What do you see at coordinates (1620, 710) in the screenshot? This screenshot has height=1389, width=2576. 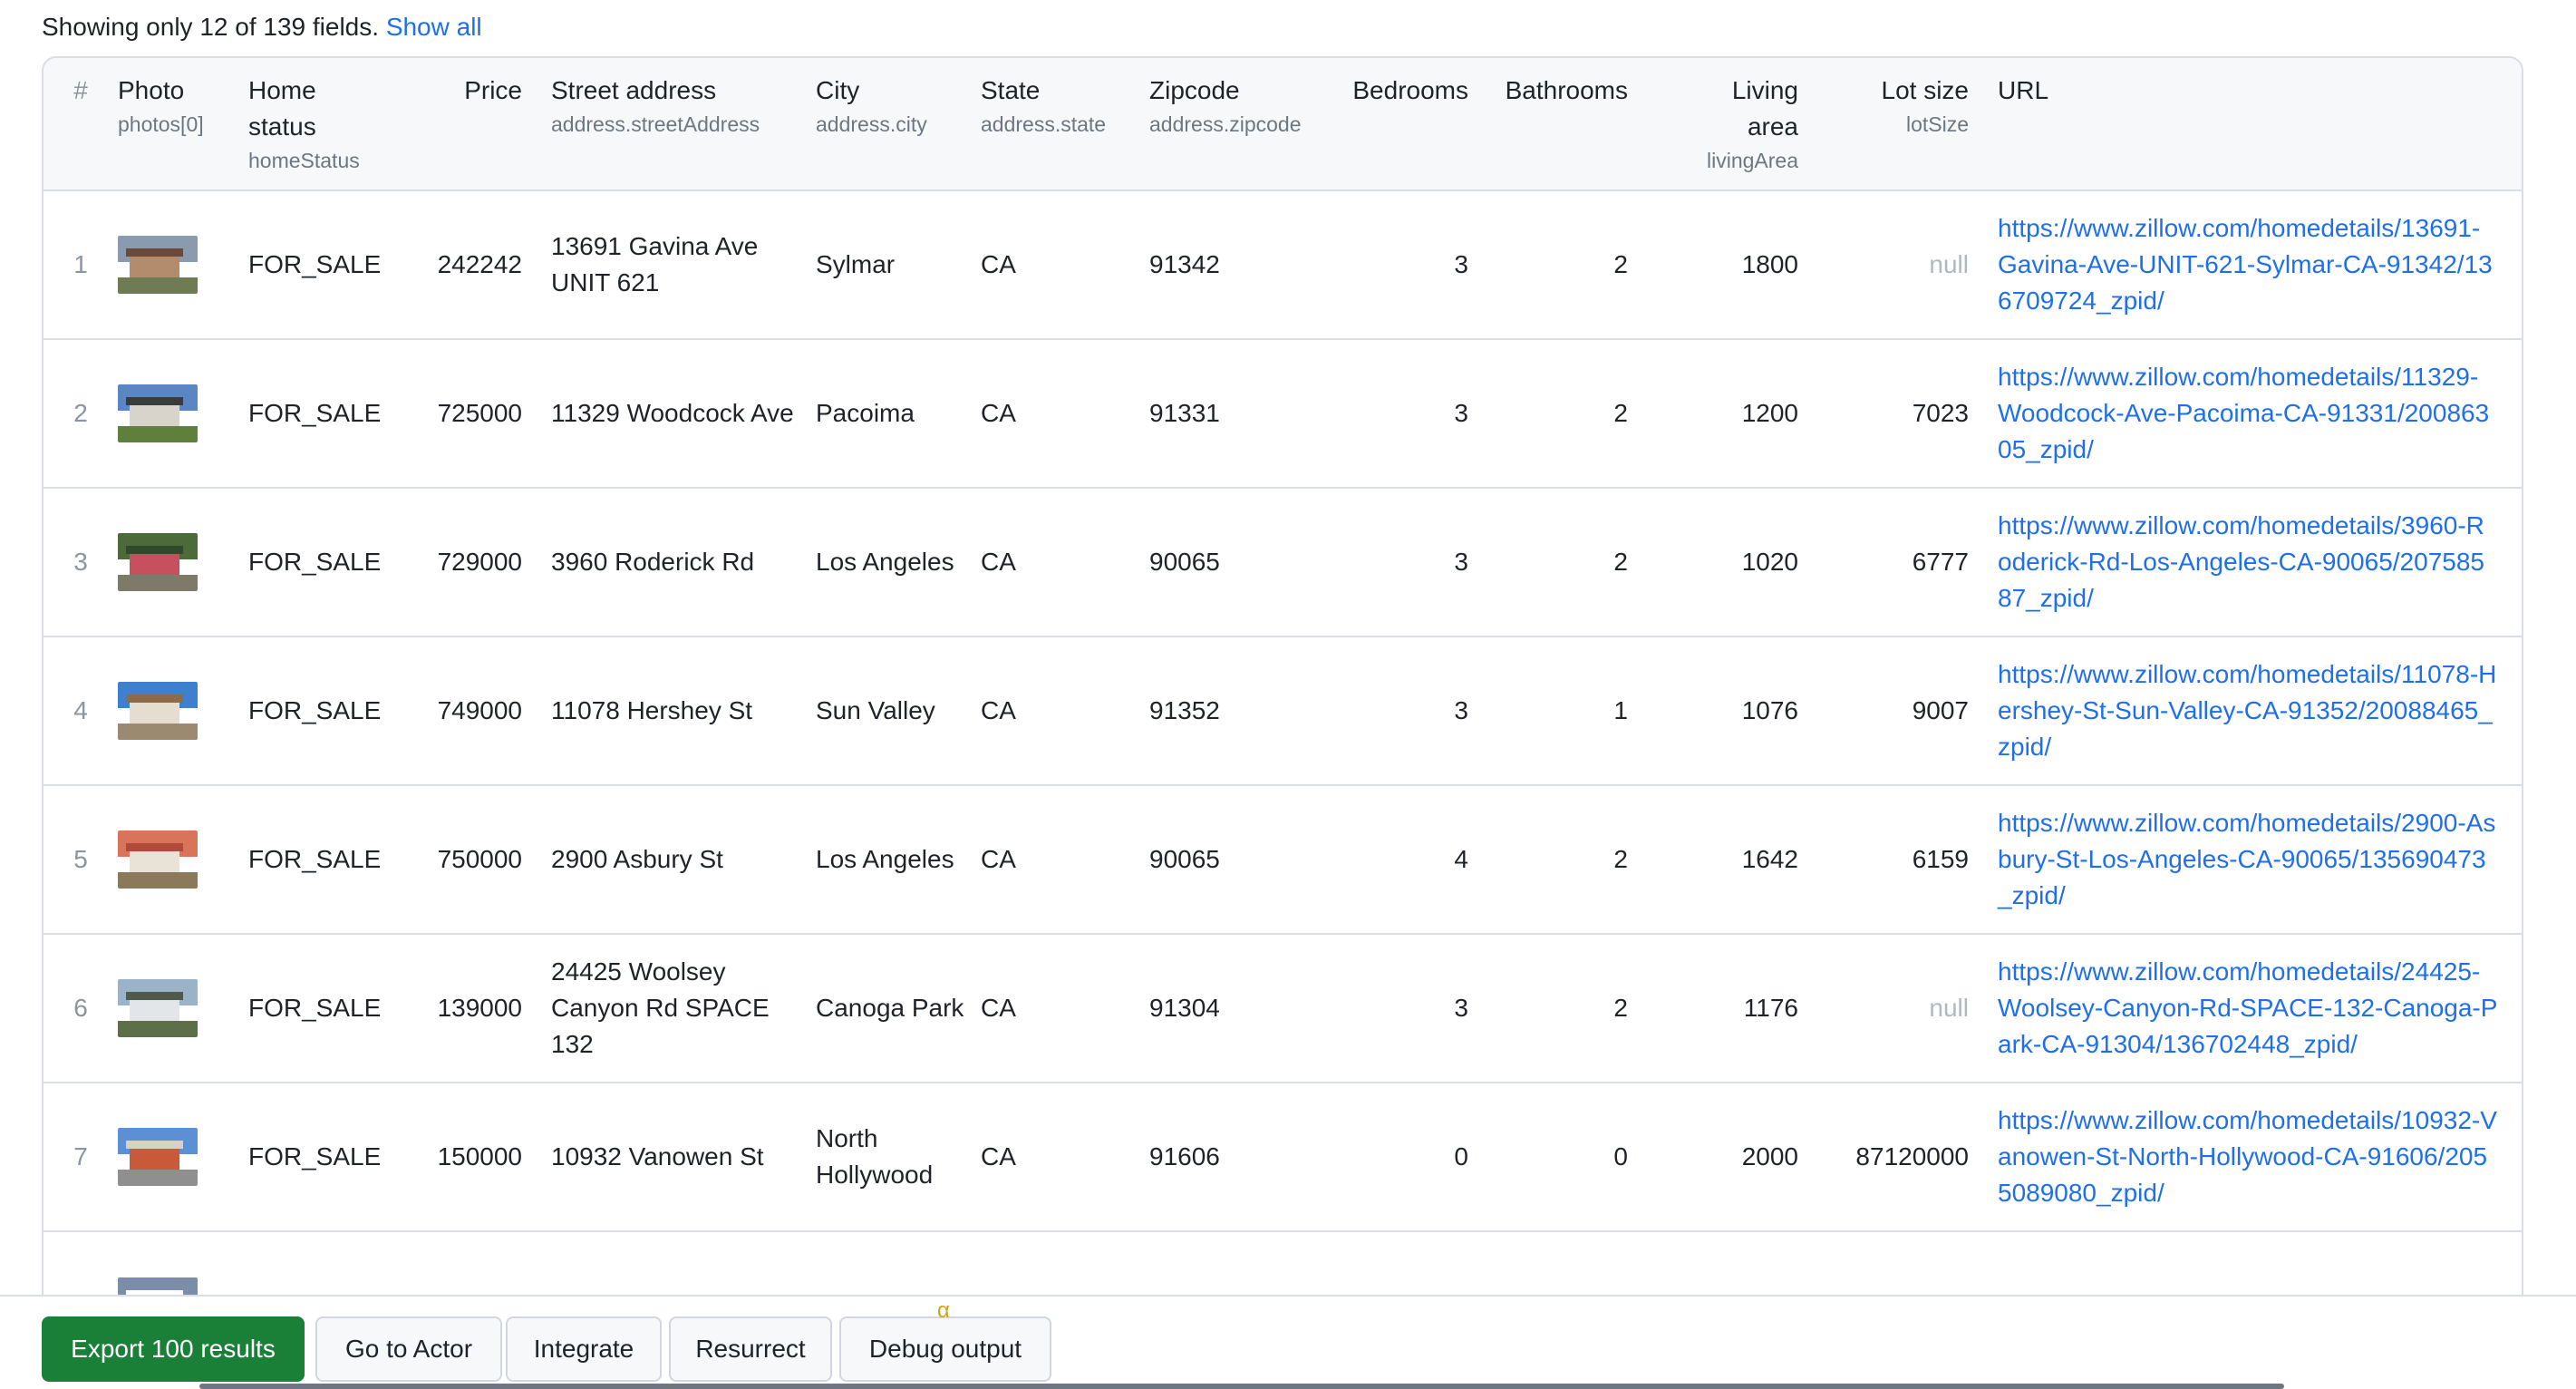 I see `bathrooms-cell: 1` at bounding box center [1620, 710].